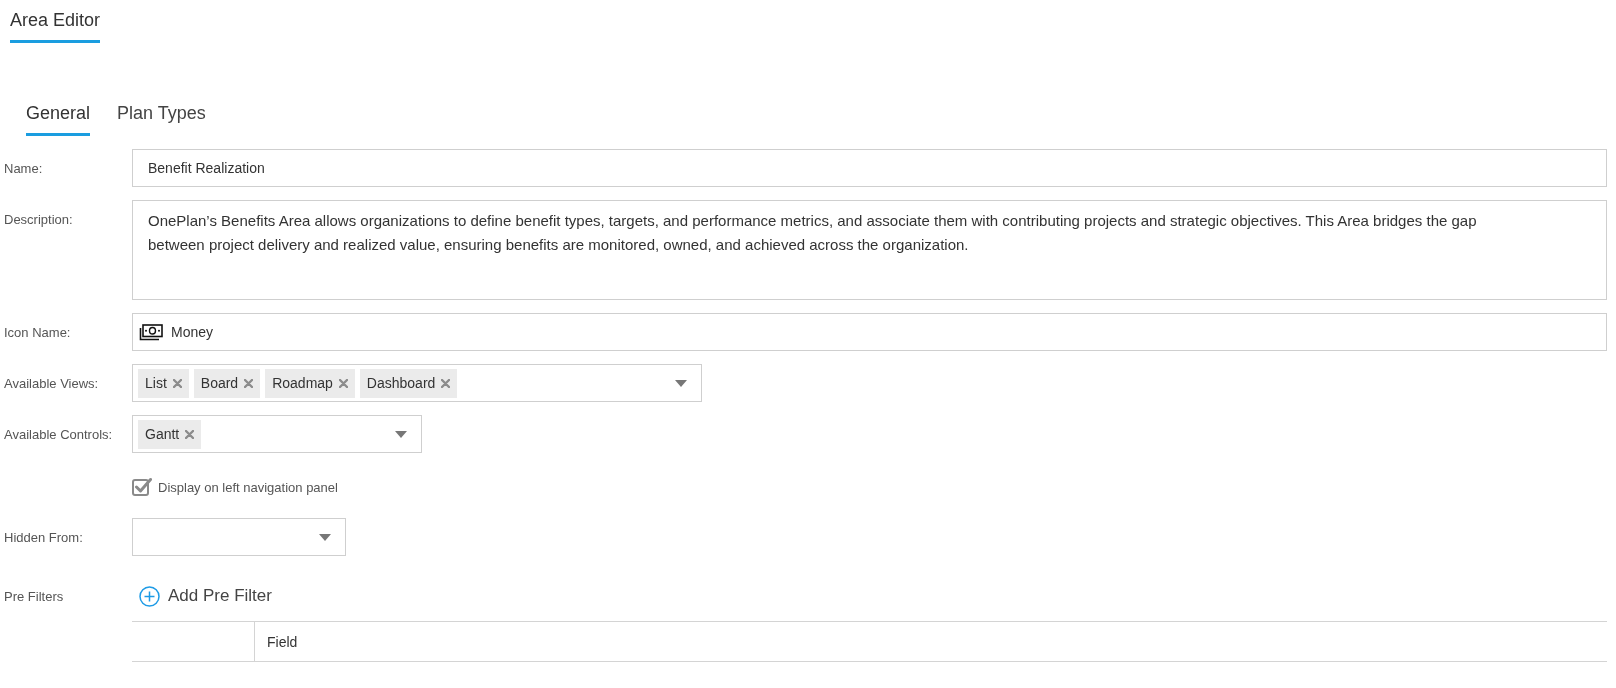  What do you see at coordinates (34, 596) in the screenshot?
I see `field-label: Pre Filters` at bounding box center [34, 596].